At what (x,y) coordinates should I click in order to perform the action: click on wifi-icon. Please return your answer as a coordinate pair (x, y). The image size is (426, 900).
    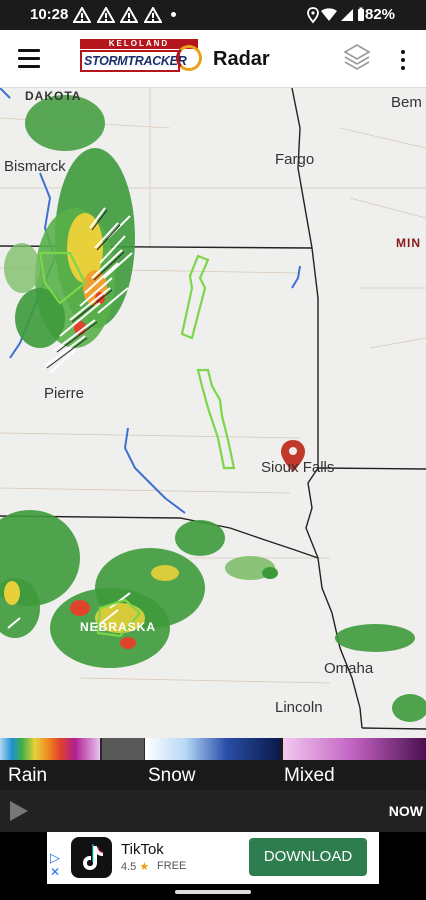
    Looking at the image, I should click on (329, 14).